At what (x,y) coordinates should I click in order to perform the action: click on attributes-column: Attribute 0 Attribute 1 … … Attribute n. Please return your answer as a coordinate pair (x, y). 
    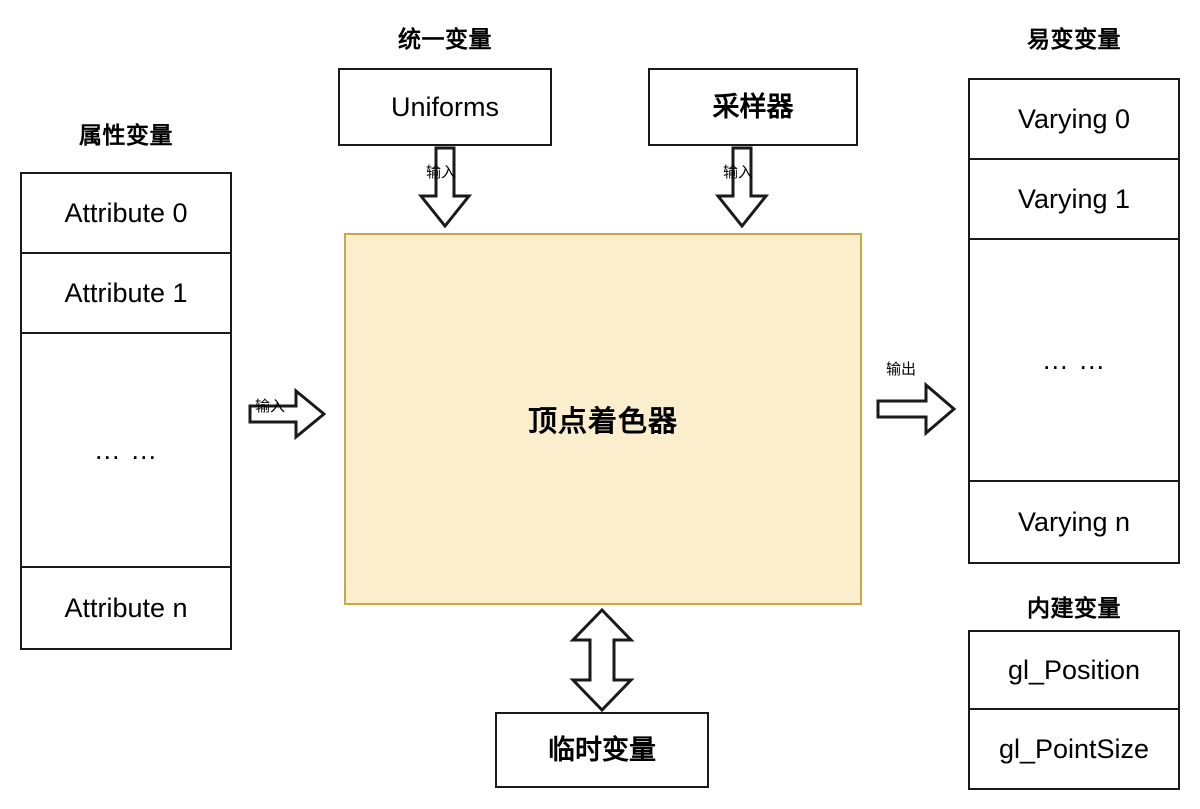
    Looking at the image, I should click on (126, 411).